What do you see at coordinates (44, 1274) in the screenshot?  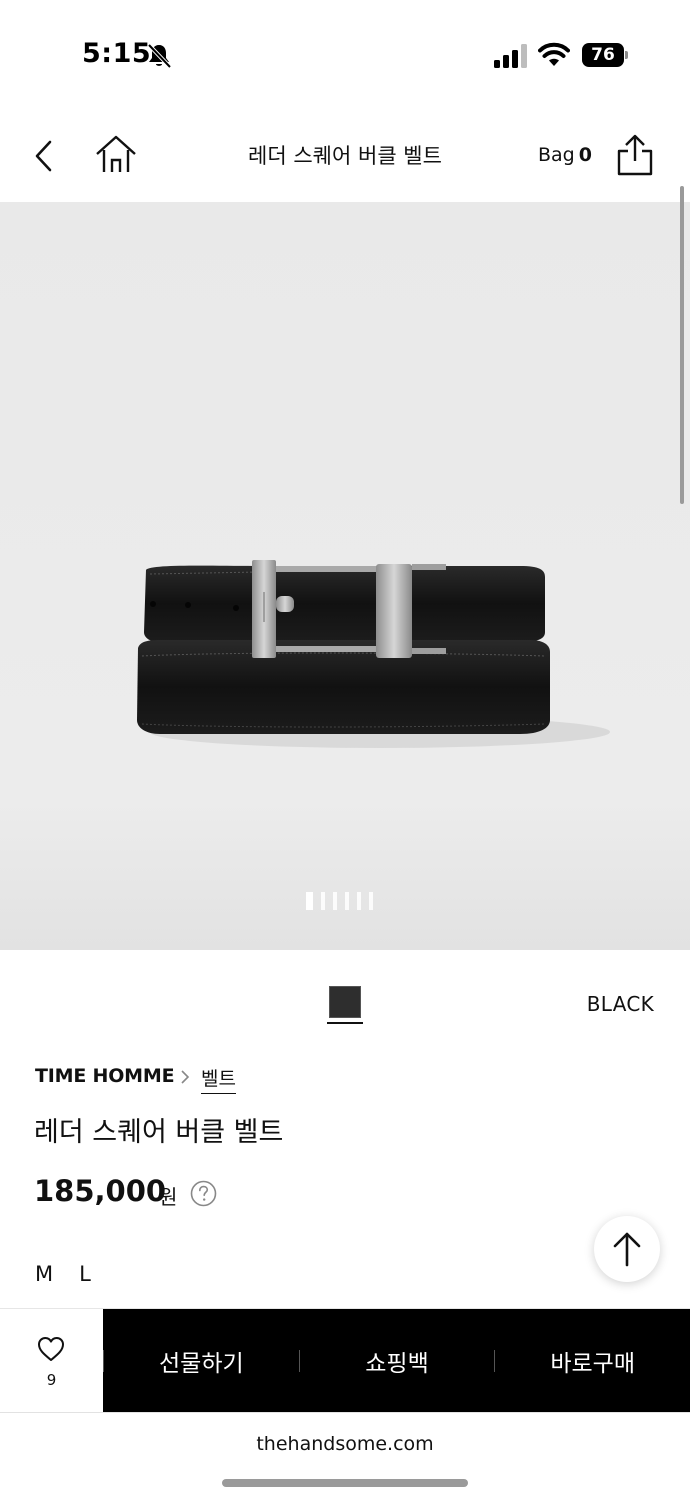 I see `size-option: M` at bounding box center [44, 1274].